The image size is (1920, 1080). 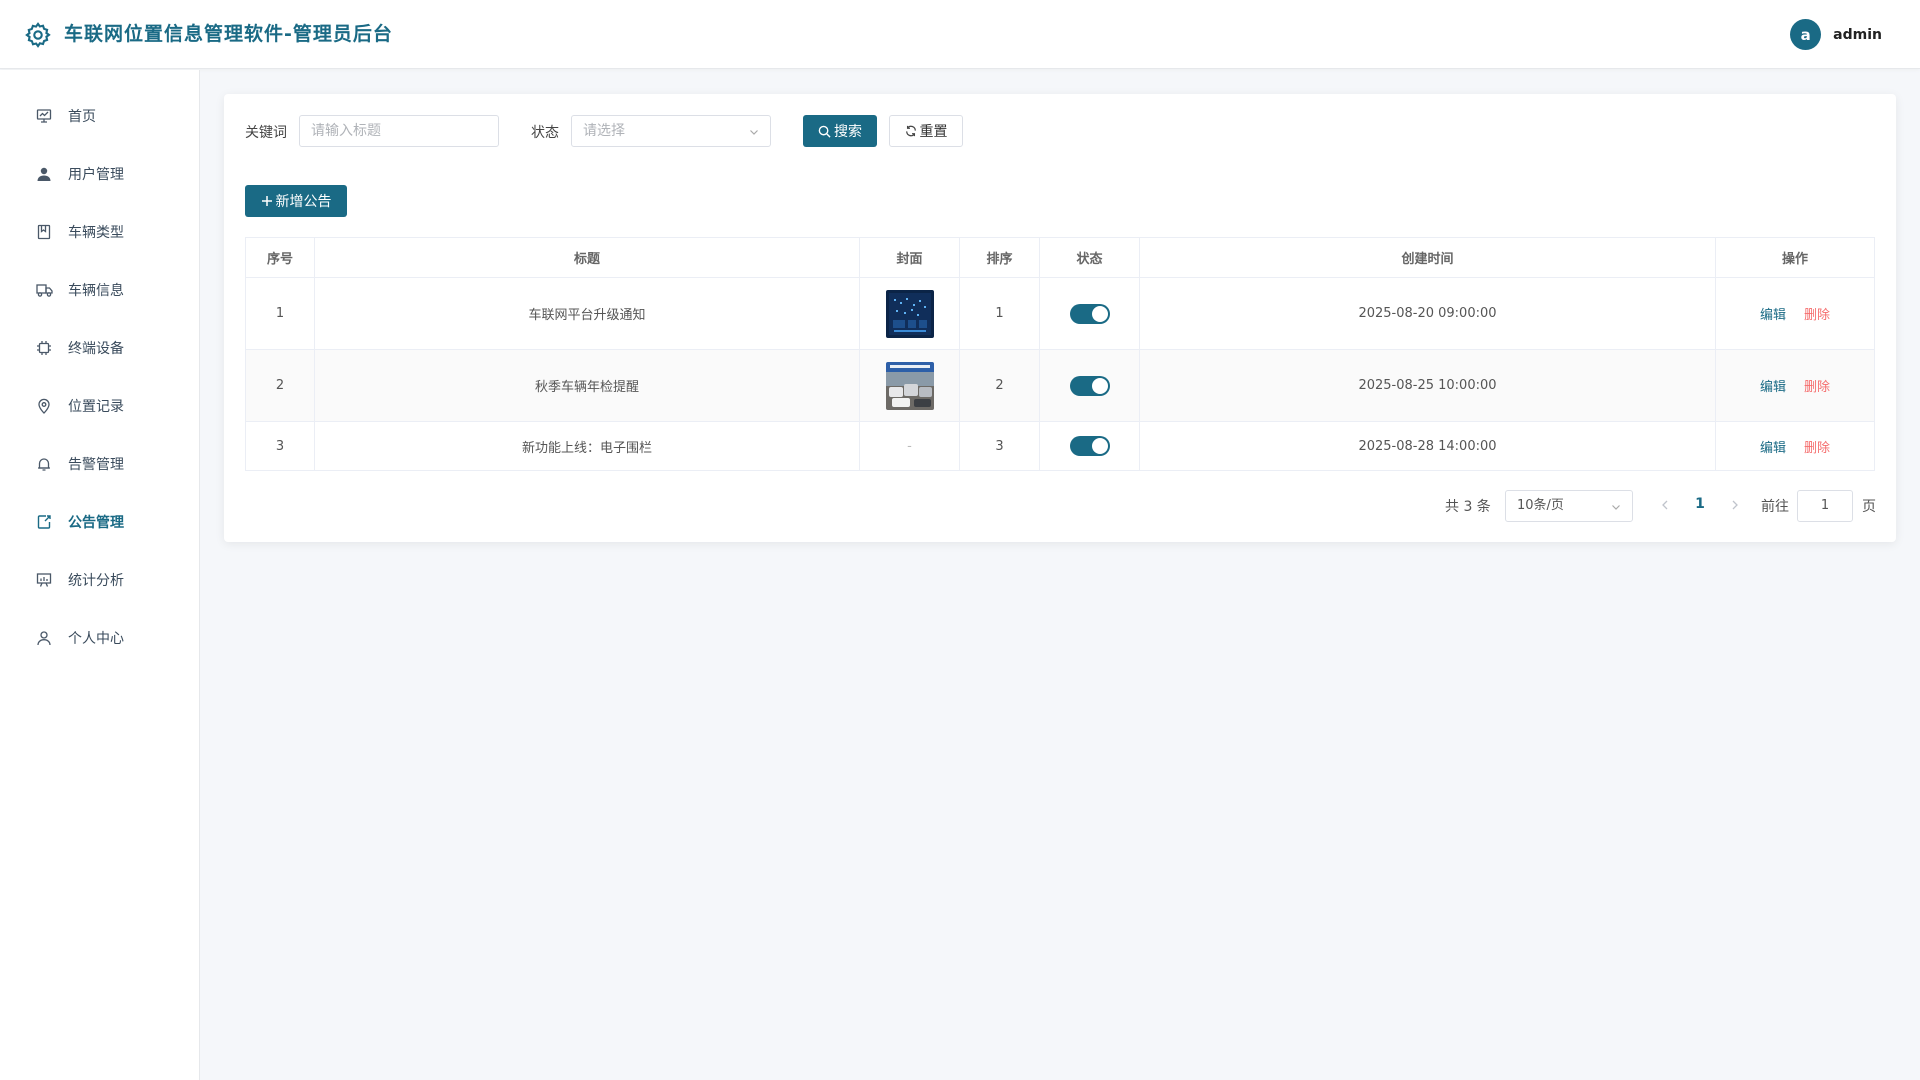 What do you see at coordinates (1665, 505) in the screenshot?
I see `chevron-left-icon` at bounding box center [1665, 505].